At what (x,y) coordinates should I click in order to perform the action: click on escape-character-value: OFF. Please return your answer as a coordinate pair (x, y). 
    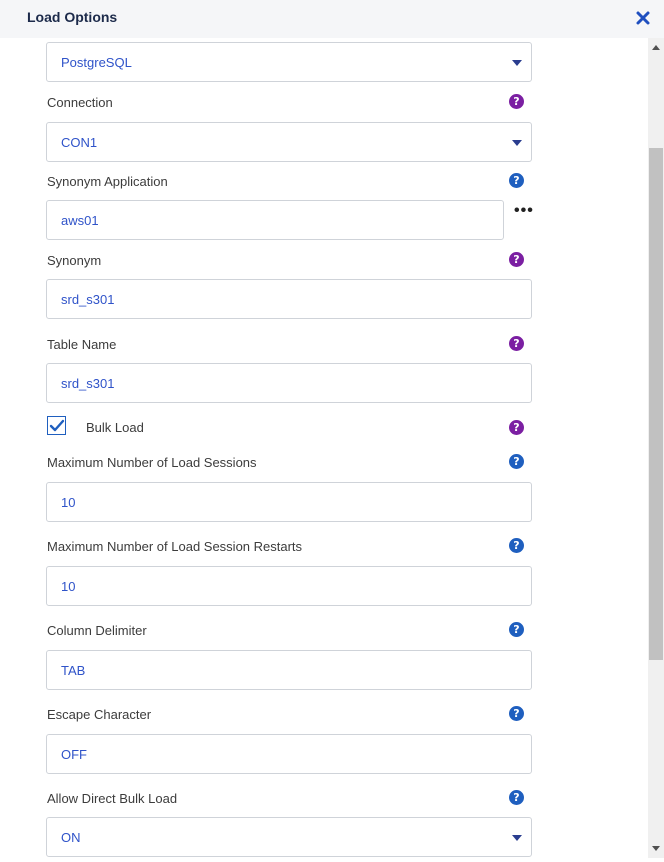
    Looking at the image, I should click on (74, 754).